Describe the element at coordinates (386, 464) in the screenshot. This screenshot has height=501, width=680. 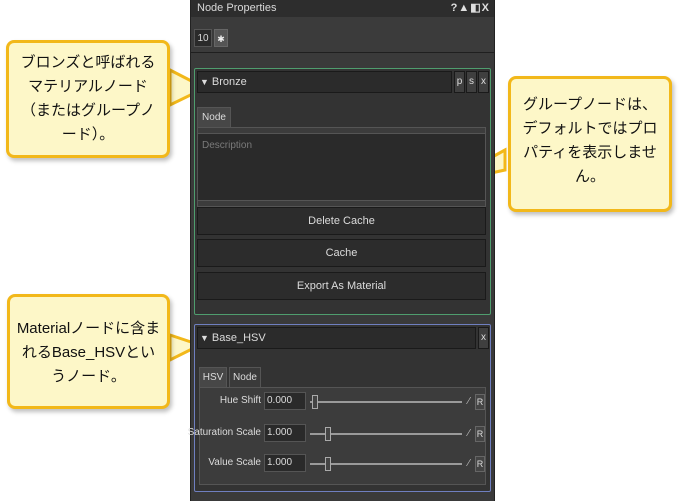
I see `value-scale-slider` at that location.